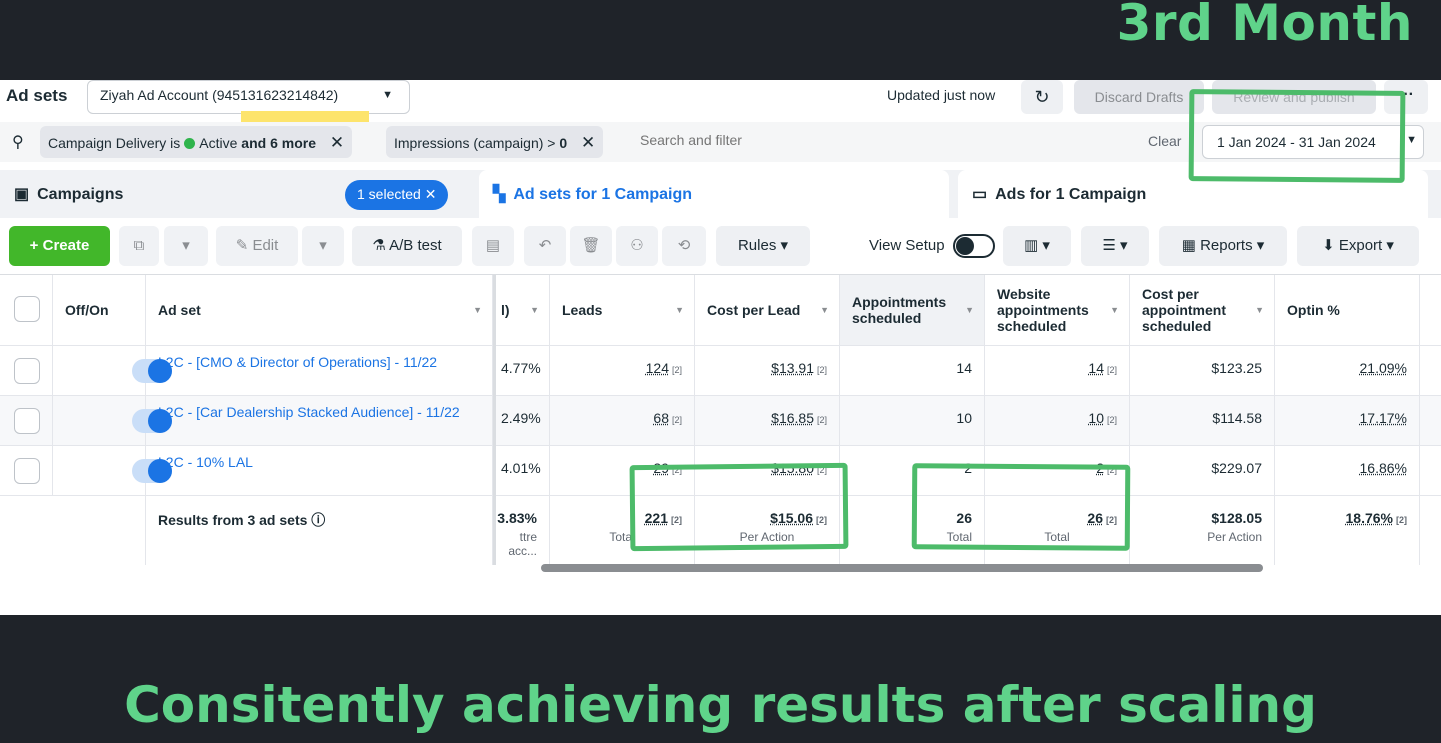 The height and width of the screenshot is (743, 1441). I want to click on chip-value: 0, so click(563, 143).